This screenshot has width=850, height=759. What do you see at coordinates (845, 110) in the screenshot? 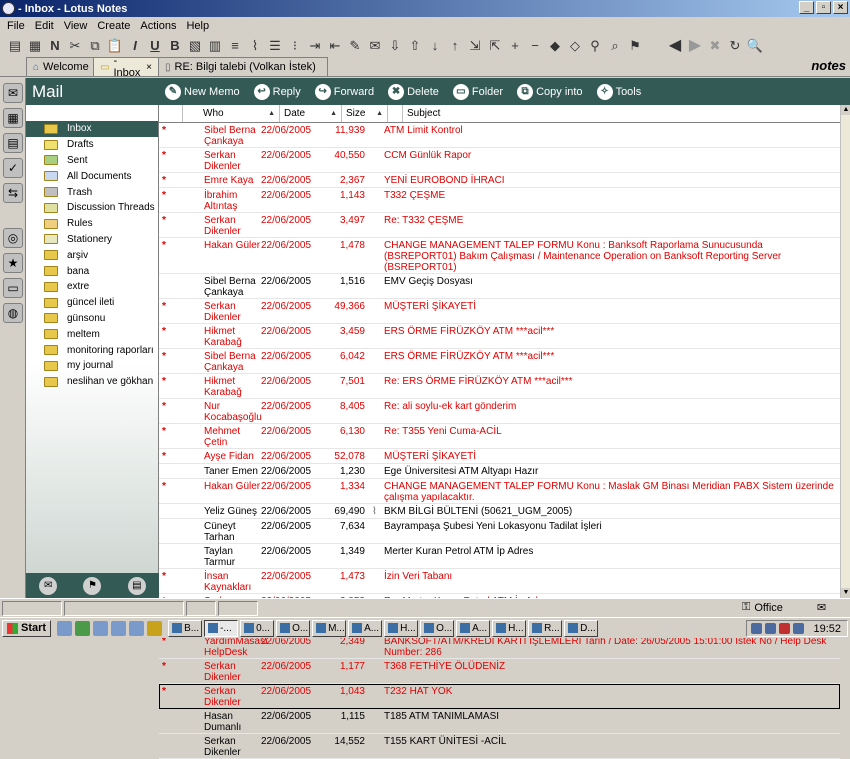
I see `scroll-up-icon: ▲` at bounding box center [845, 110].